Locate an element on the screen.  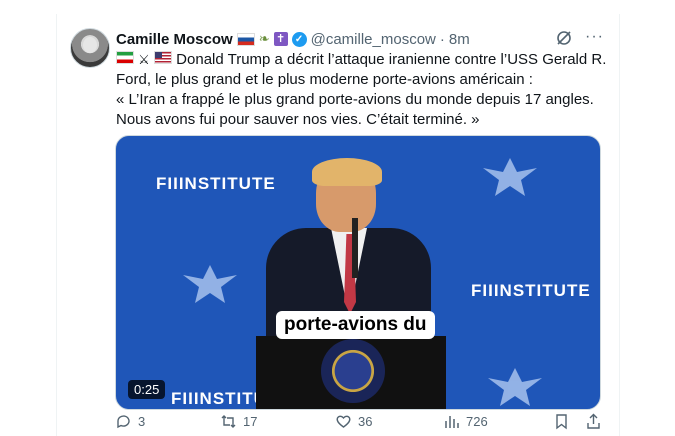
reply-button: 3 is located at coordinates (130, 421).